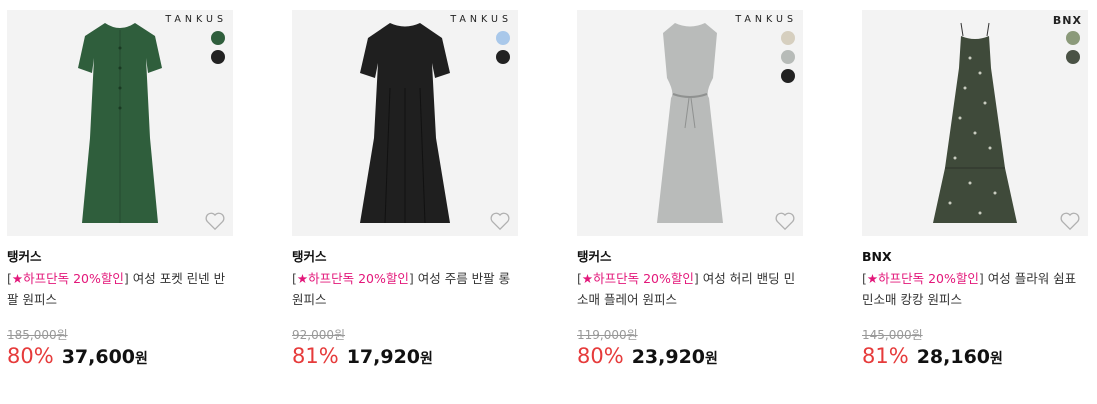 The height and width of the screenshot is (404, 1097). What do you see at coordinates (405, 289) in the screenshot?
I see `product-title: [★하프단독 20%할인] 여성 주름 반팔 롱 원피스` at bounding box center [405, 289].